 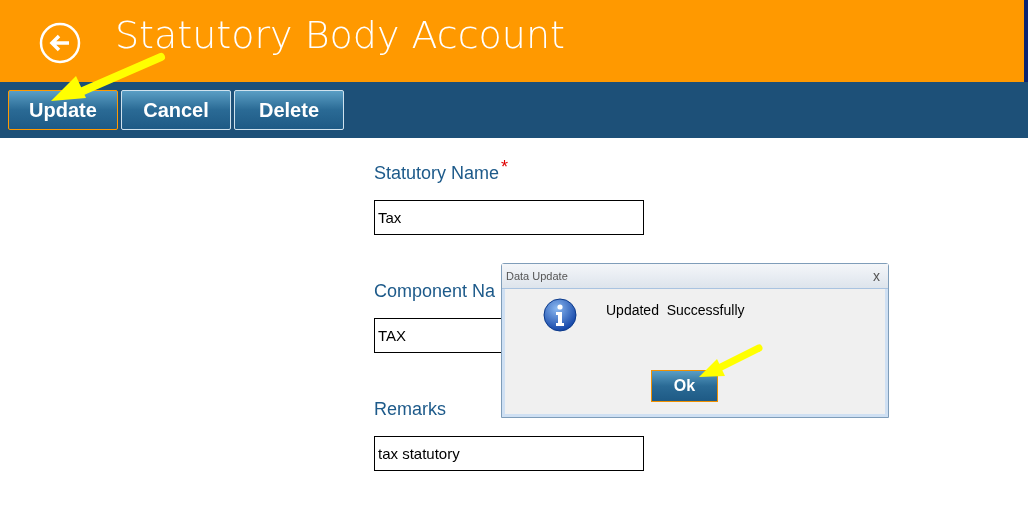 What do you see at coordinates (410, 409) in the screenshot?
I see `field-label: Remarks` at bounding box center [410, 409].